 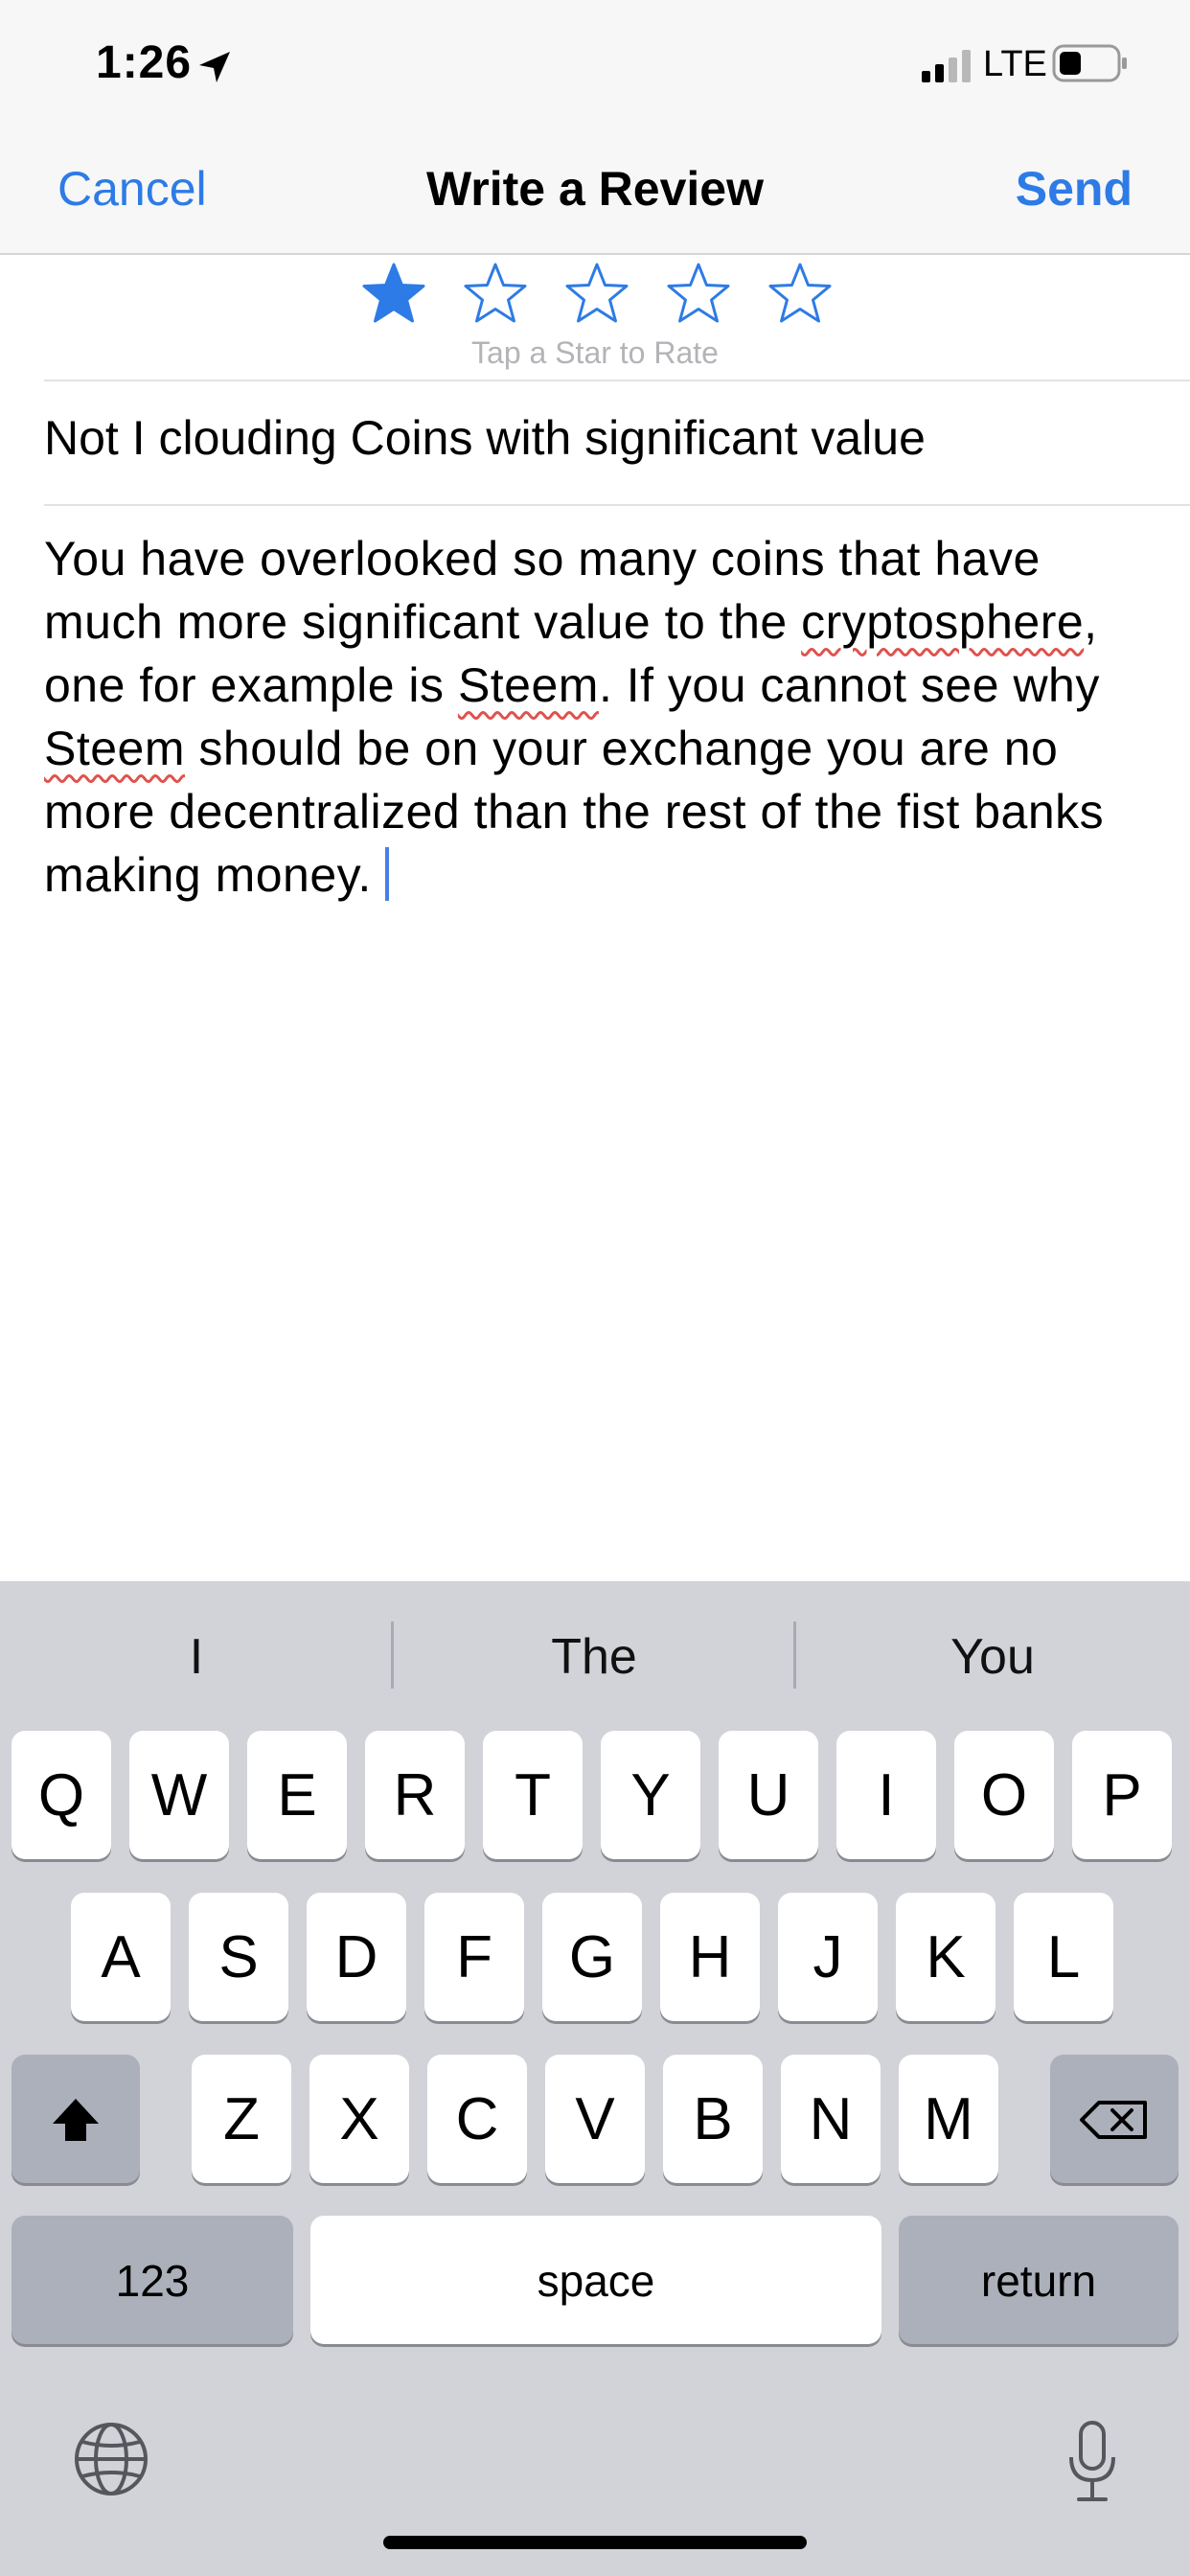 I want to click on shift-icon, so click(x=76, y=2120).